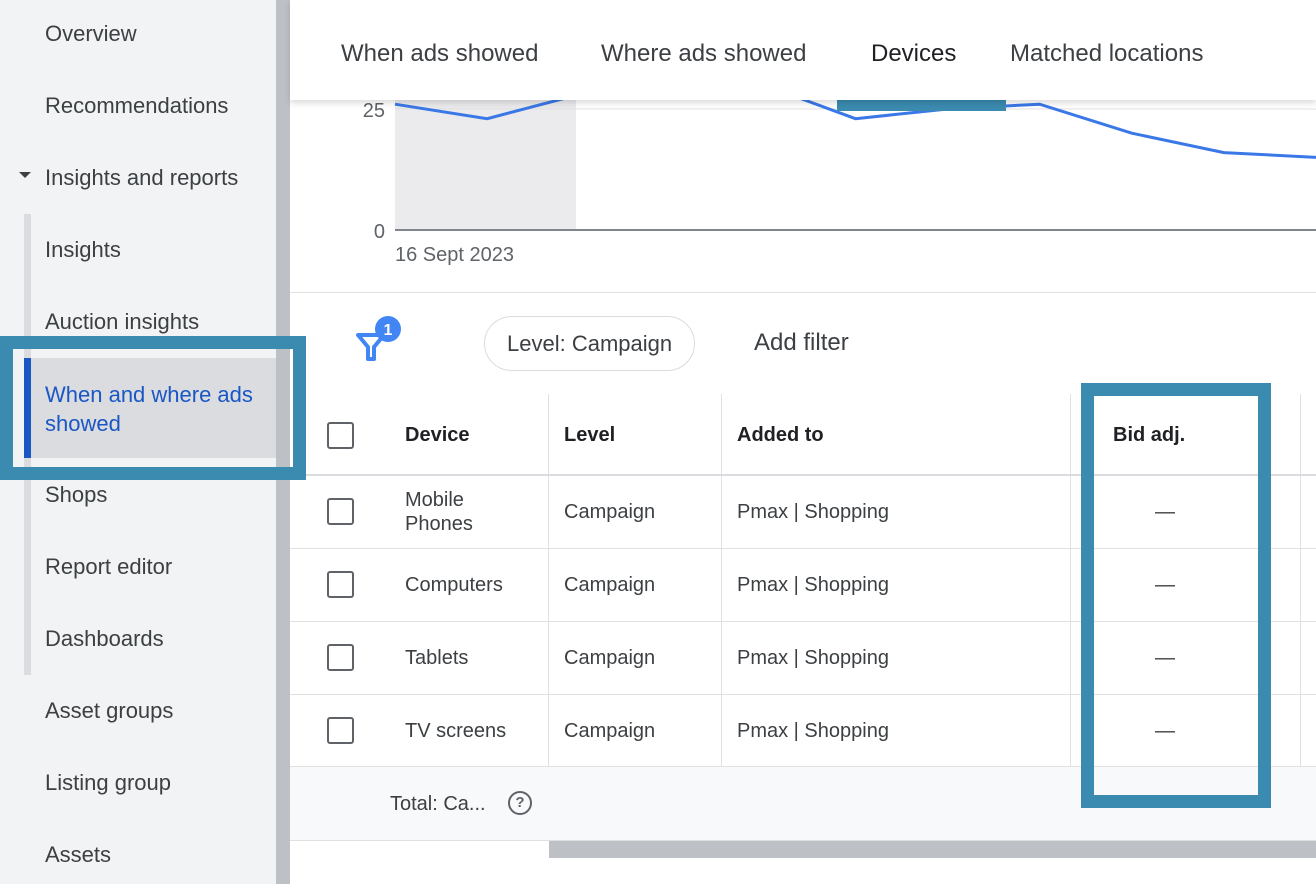 The image size is (1316, 884). Describe the element at coordinates (76, 495) in the screenshot. I see `sidebar-item-shops: Shops` at that location.